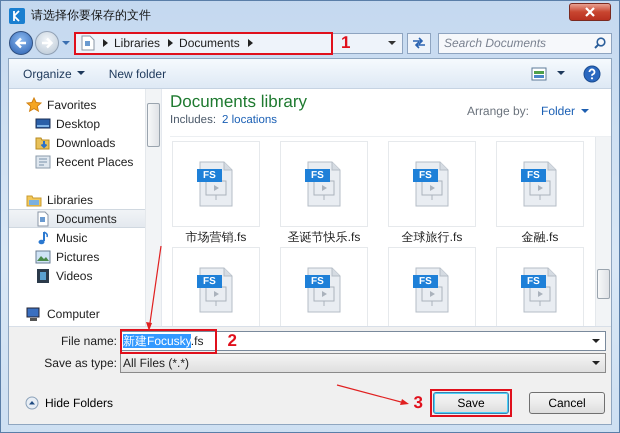  What do you see at coordinates (363, 341) in the screenshot?
I see `file-name-field: 新建Focusky.fs 2` at bounding box center [363, 341].